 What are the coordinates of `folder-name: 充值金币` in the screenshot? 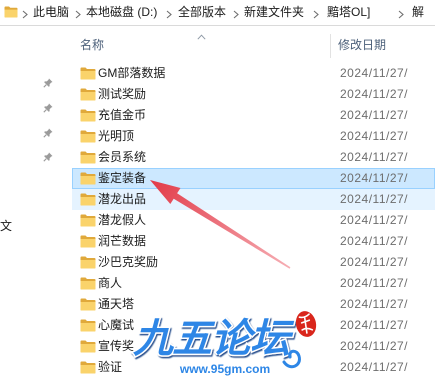 It's located at (122, 115).